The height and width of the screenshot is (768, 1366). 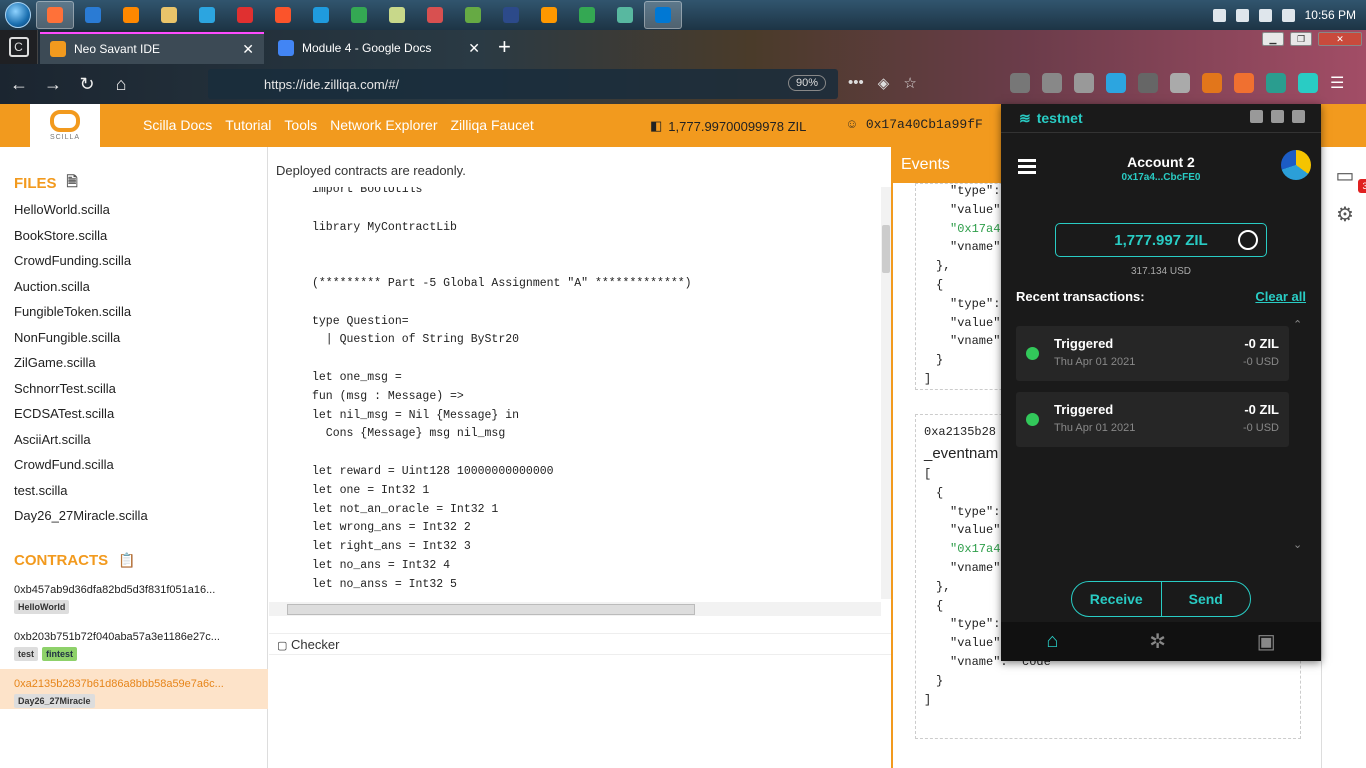 I want to click on zoom-level: 90%, so click(x=806, y=83).